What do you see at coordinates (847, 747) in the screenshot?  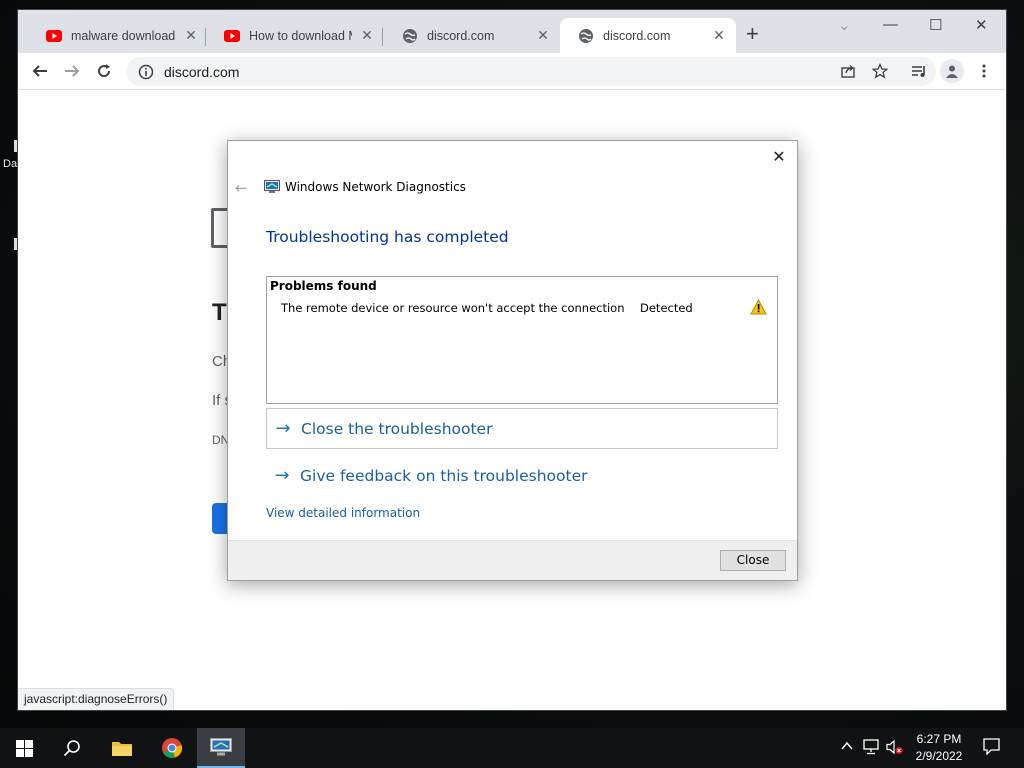 I see `show-hidden-icons-chevron-icon` at bounding box center [847, 747].